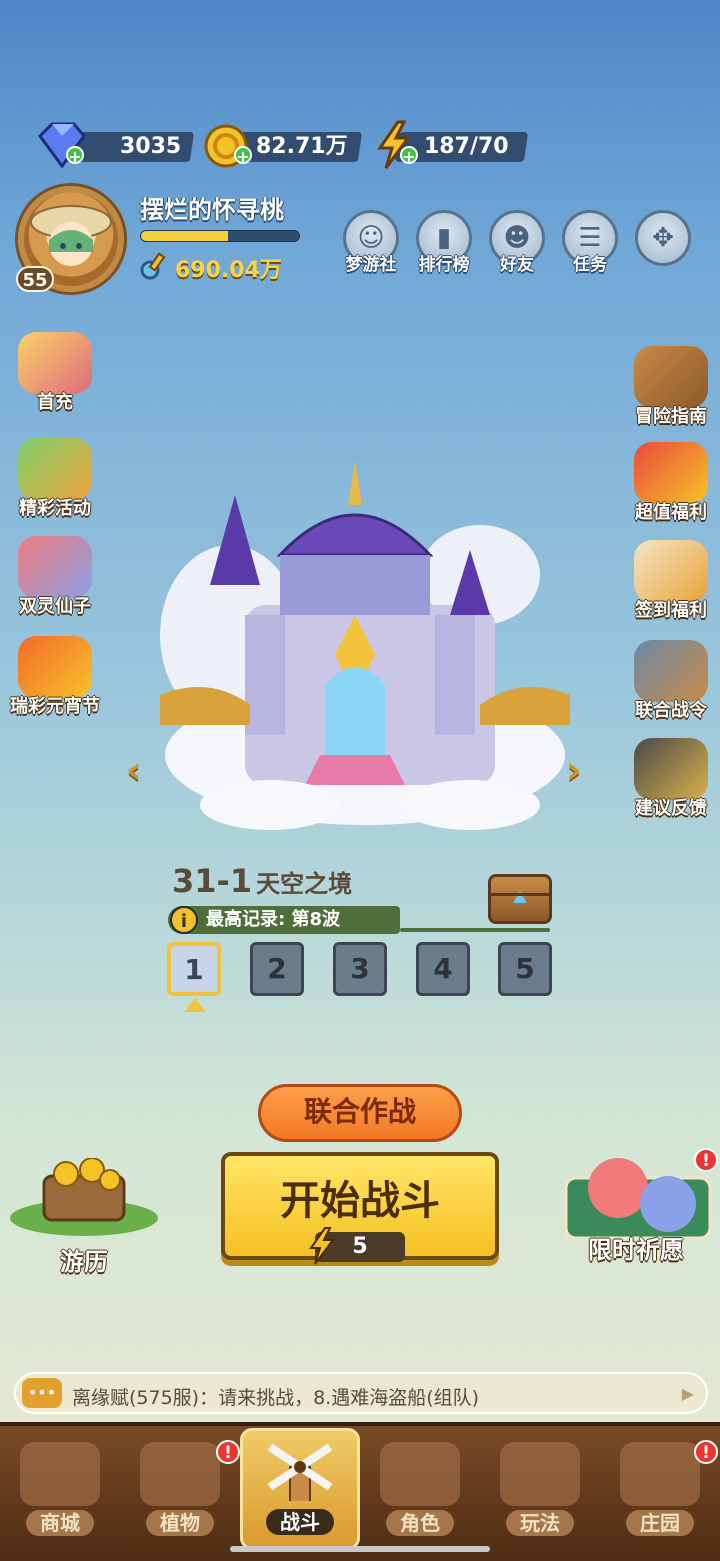 The width and height of the screenshot is (720, 1561). What do you see at coordinates (525, 969) in the screenshot?
I see `stage-button-5: 5` at bounding box center [525, 969].